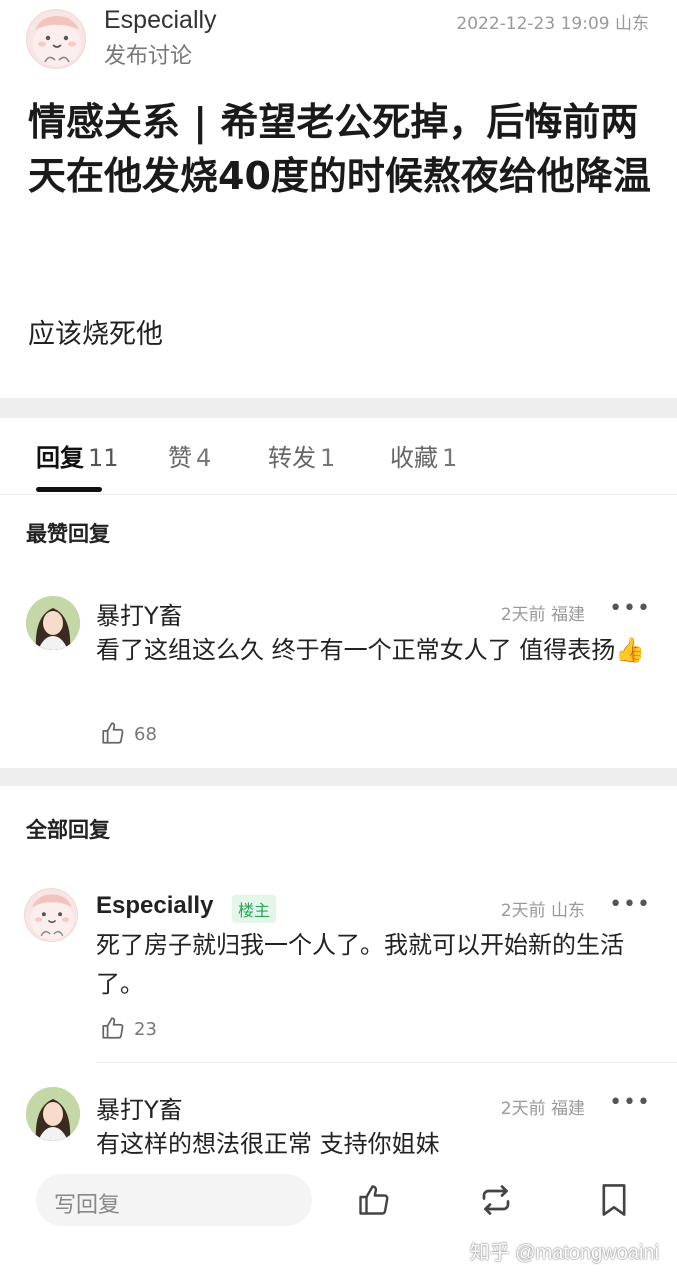 Image resolution: width=677 pixels, height=1280 pixels. I want to click on owner-badge: 楼主, so click(254, 909).